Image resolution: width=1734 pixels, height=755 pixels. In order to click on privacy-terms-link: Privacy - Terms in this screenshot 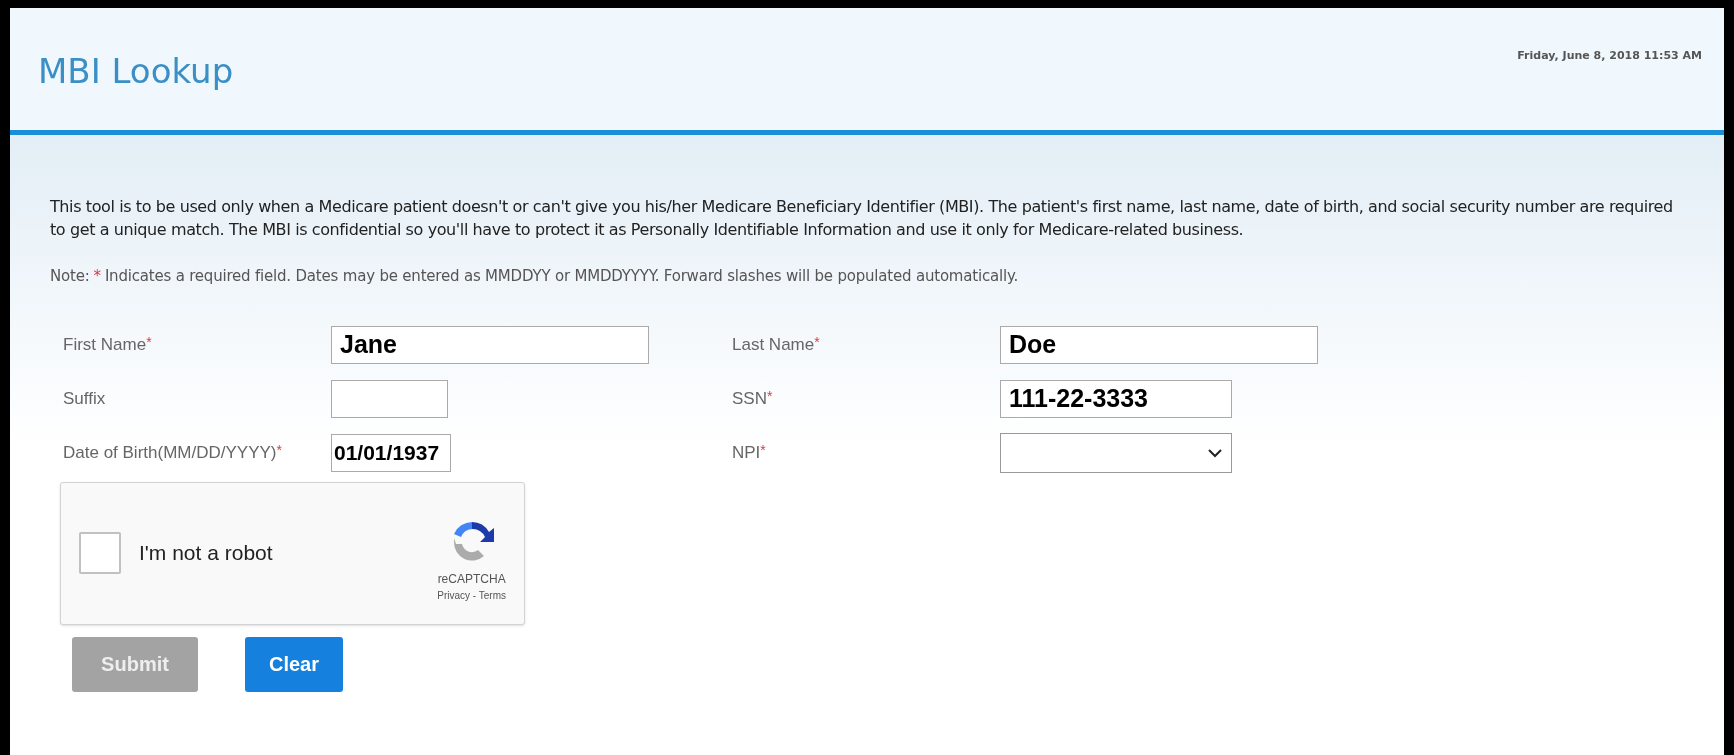, I will do `click(471, 595)`.